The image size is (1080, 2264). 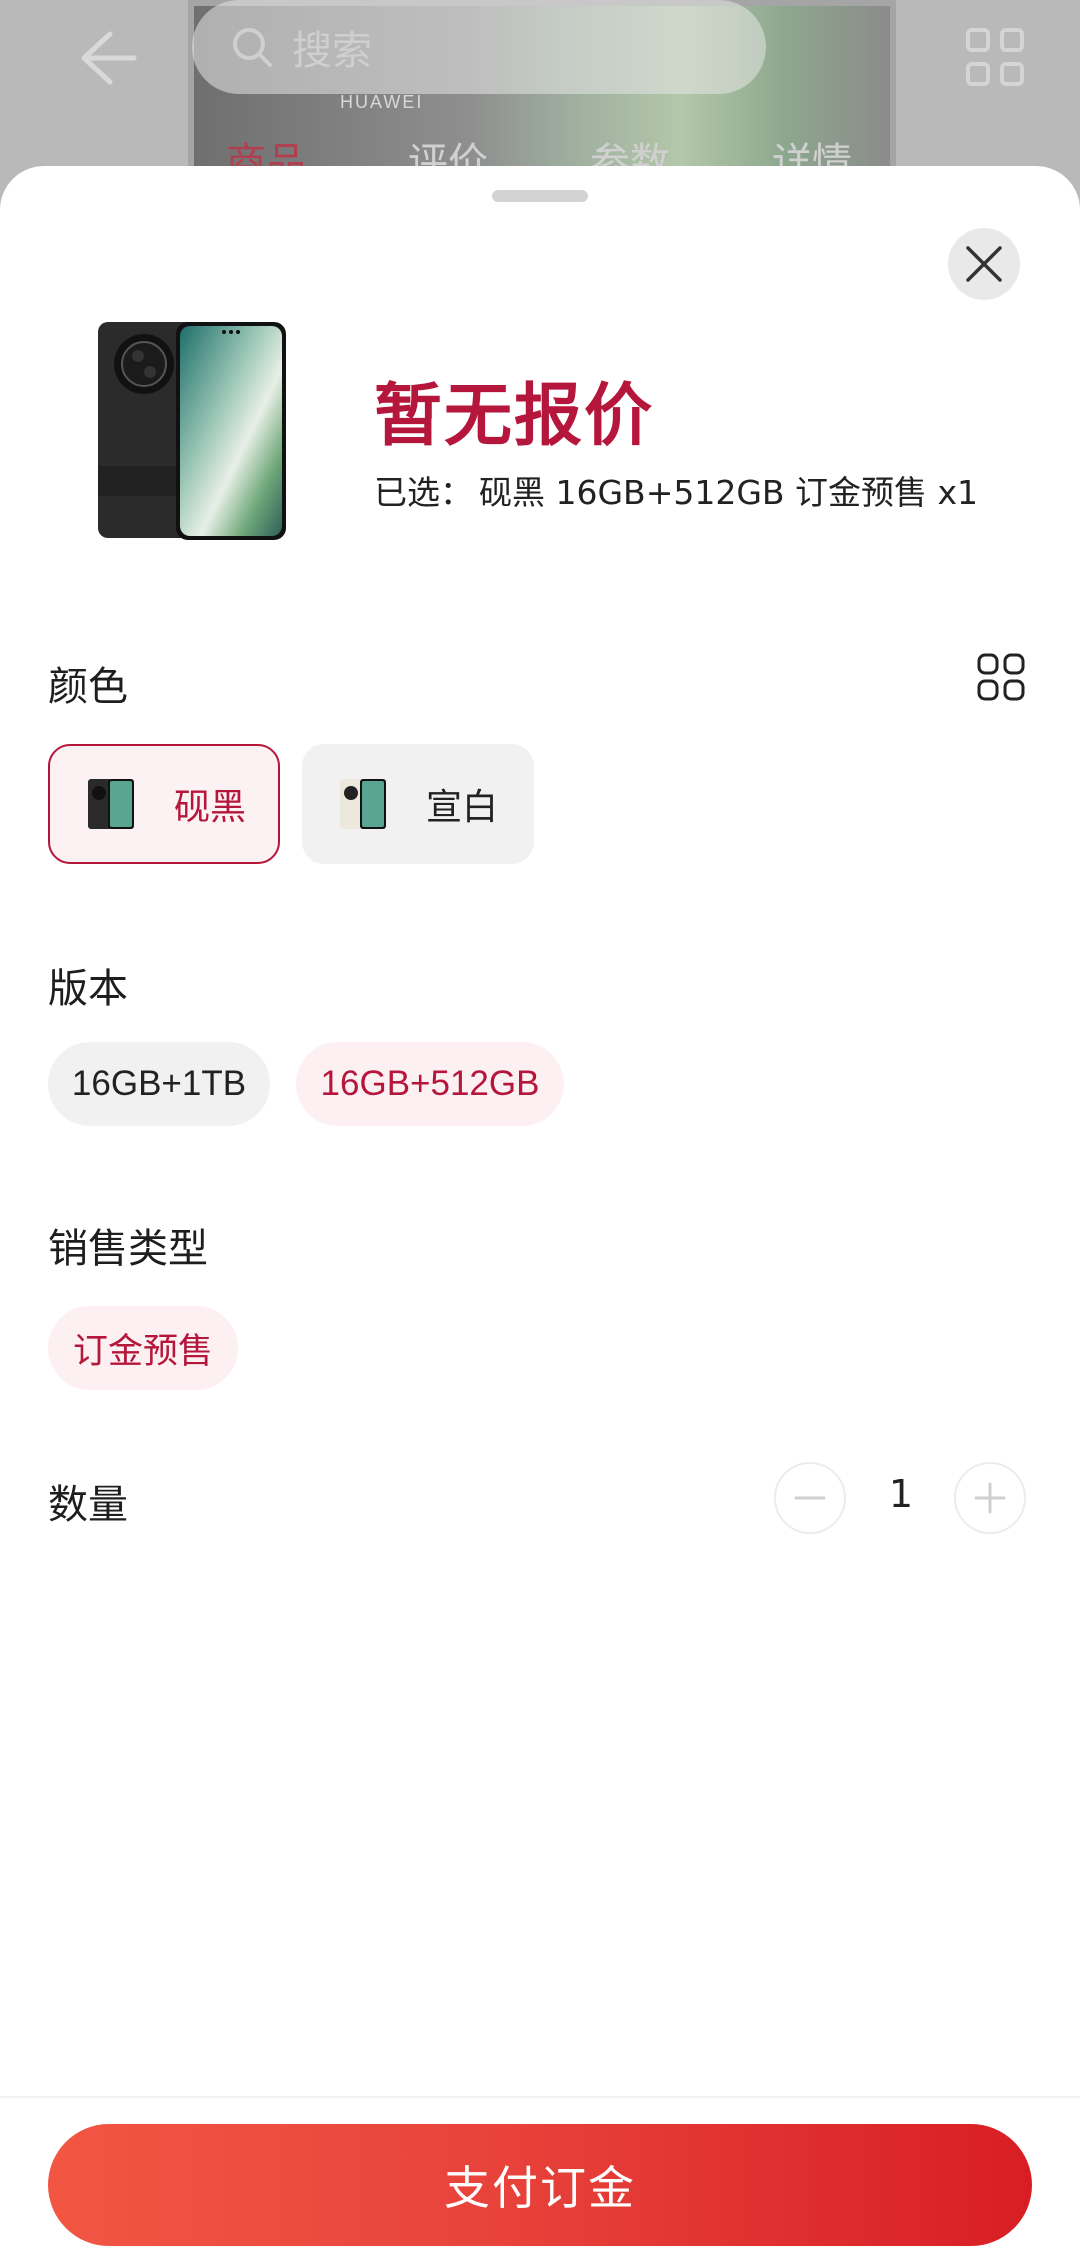 I want to click on color-section-title: 颜色, so click(x=88, y=687).